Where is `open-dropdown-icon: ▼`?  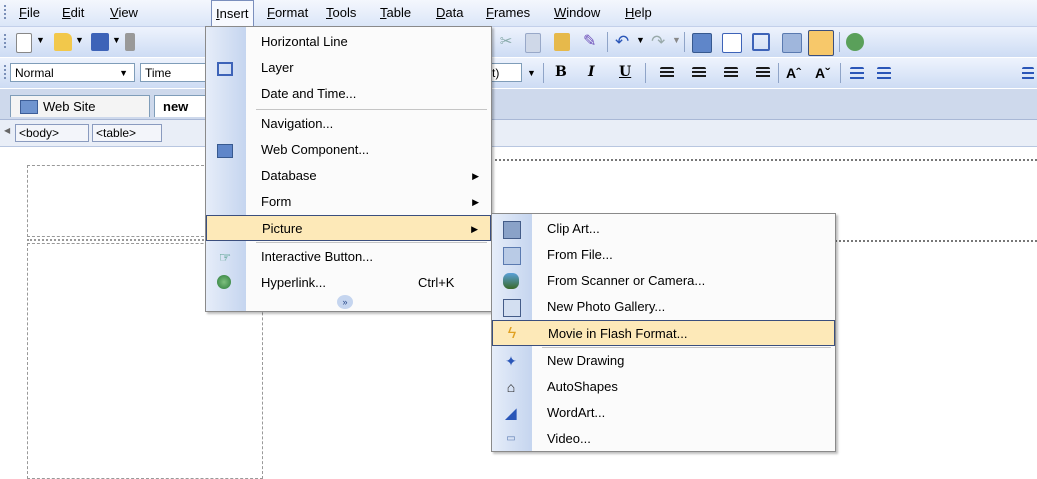 open-dropdown-icon: ▼ is located at coordinates (79, 40).